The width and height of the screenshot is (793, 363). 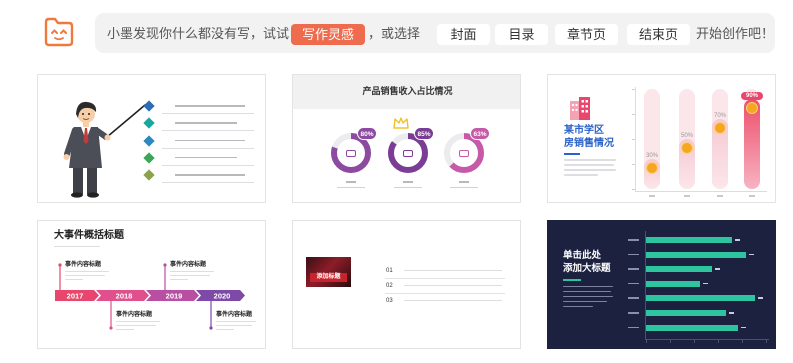 What do you see at coordinates (735, 33) in the screenshot?
I see `start-creating-text: 开始创作吧！` at bounding box center [735, 33].